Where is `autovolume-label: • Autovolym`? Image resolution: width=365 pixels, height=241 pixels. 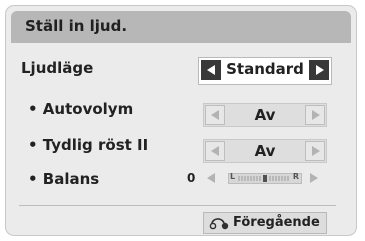 autovolume-label: • Autovolym is located at coordinates (81, 109).